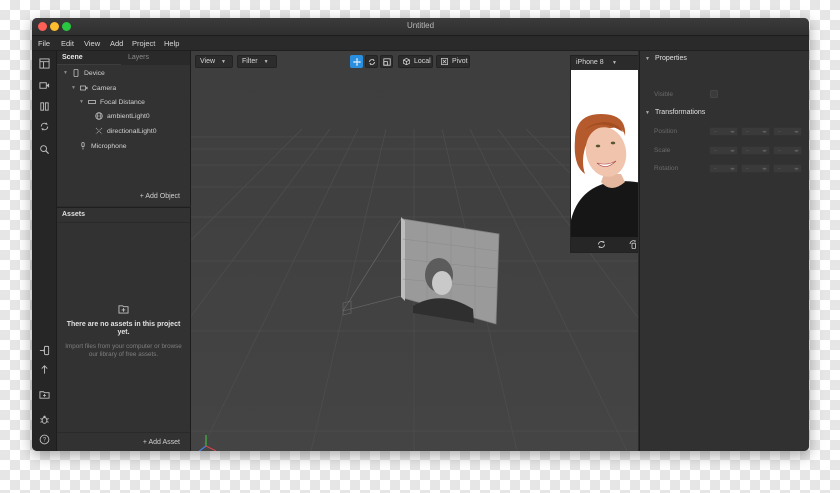 The width and height of the screenshot is (840, 493). Describe the element at coordinates (99, 131) in the screenshot. I see `light-icon` at that location.